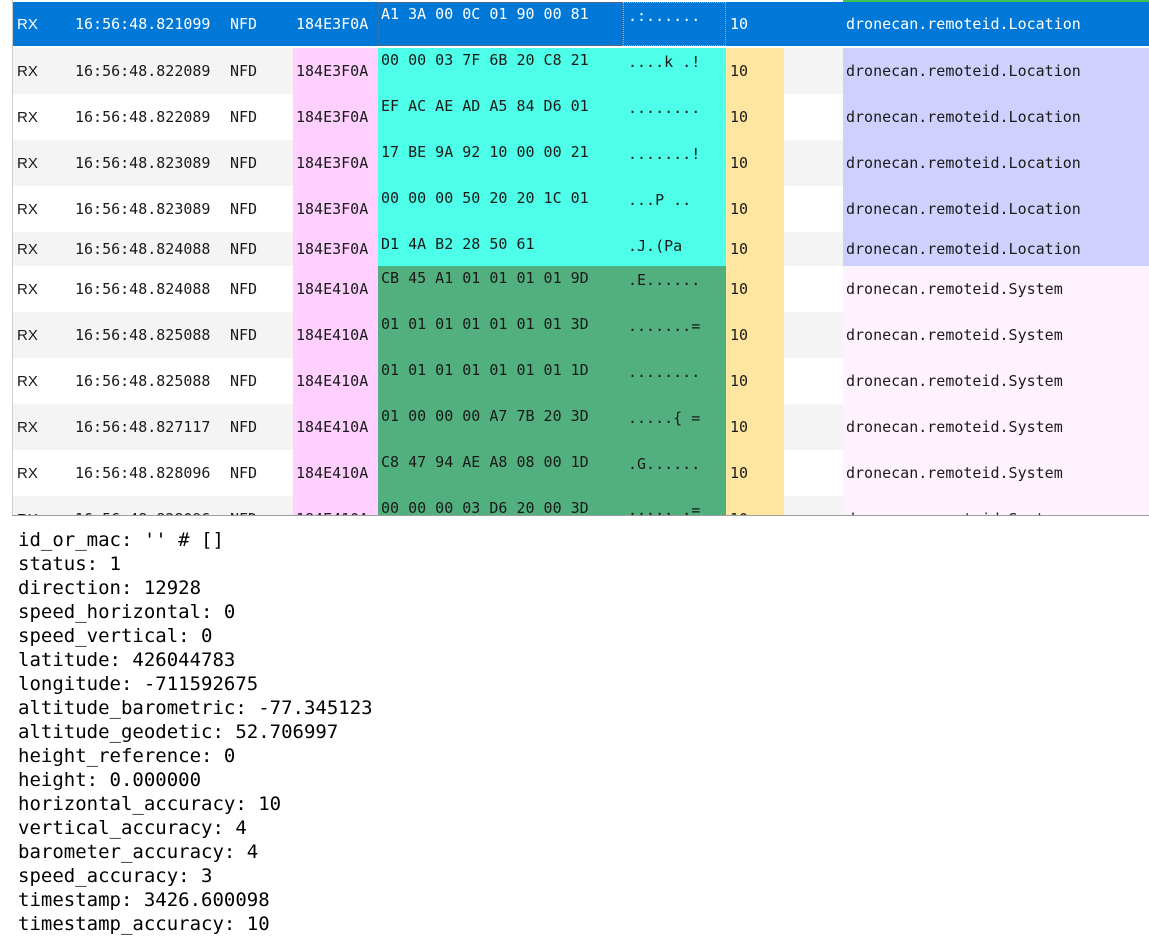 The image size is (1149, 941). Describe the element at coordinates (150, 804) in the screenshot. I see `decoded-field-line: horizontal_accuracy: 10` at that location.